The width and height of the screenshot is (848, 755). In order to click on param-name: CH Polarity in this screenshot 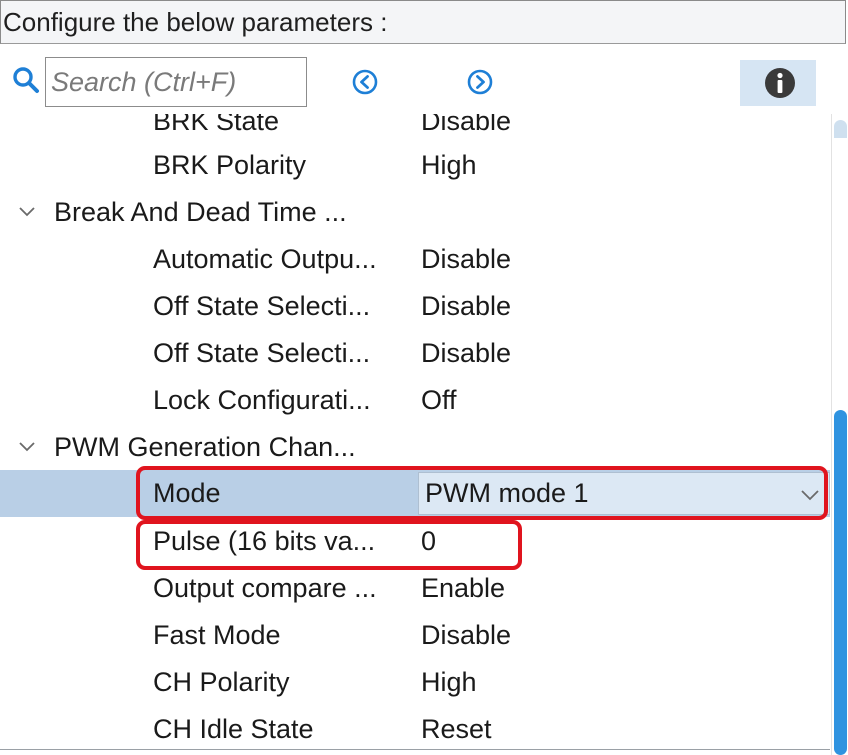, I will do `click(221, 682)`.